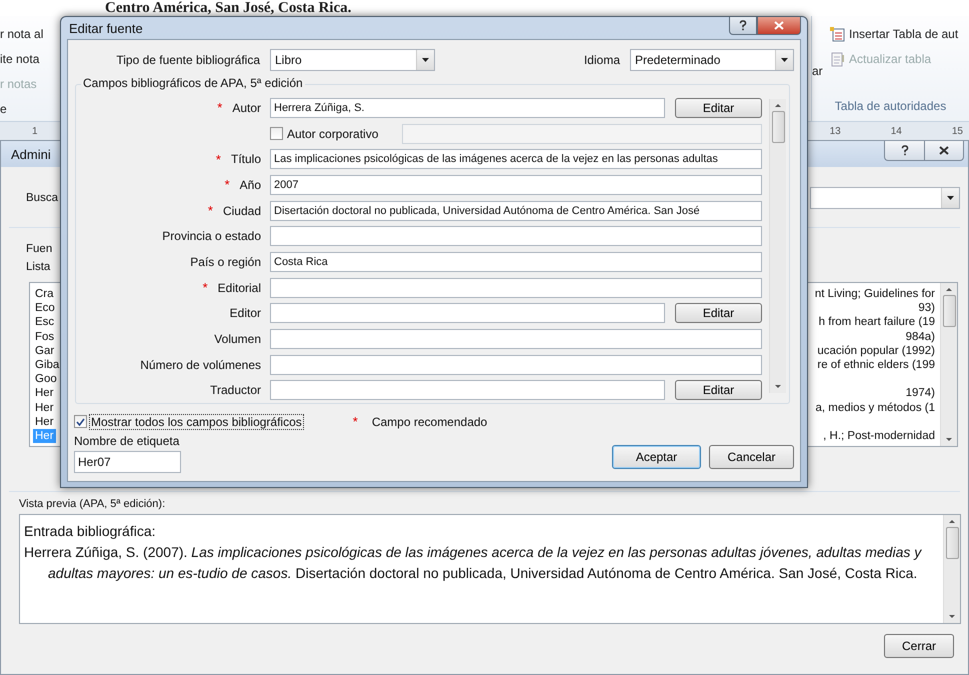  I want to click on checkbox-label: Mostrar todos los campos bibliográficos, so click(196, 421).